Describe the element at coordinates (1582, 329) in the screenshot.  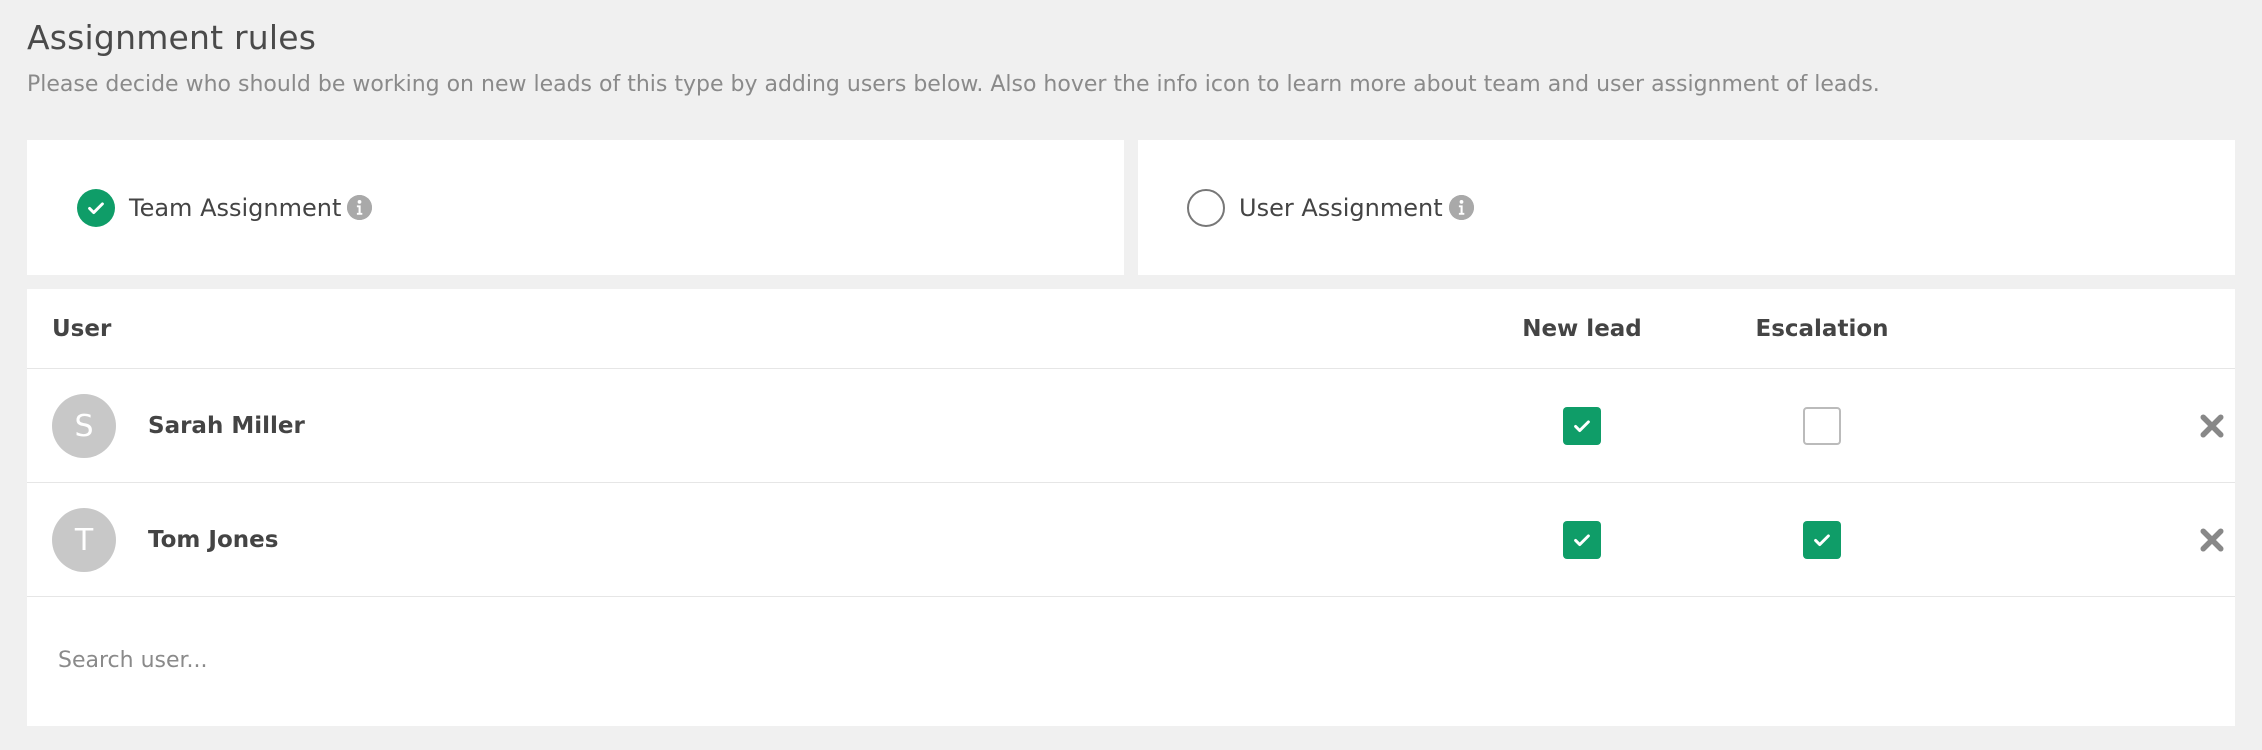
I see `column-header-new-lead: New lead` at that location.